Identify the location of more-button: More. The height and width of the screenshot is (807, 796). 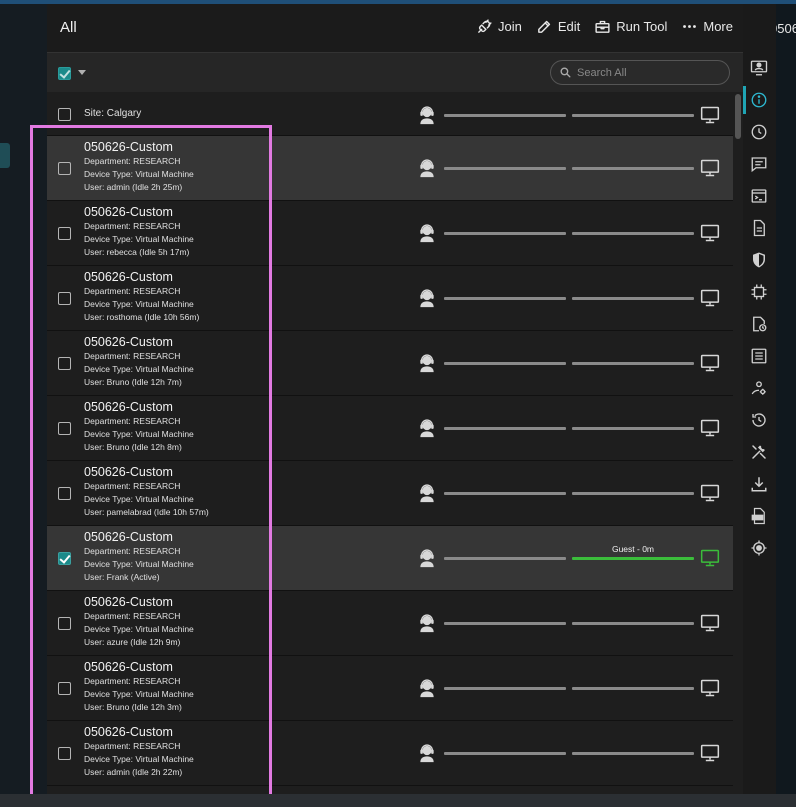
(707, 26).